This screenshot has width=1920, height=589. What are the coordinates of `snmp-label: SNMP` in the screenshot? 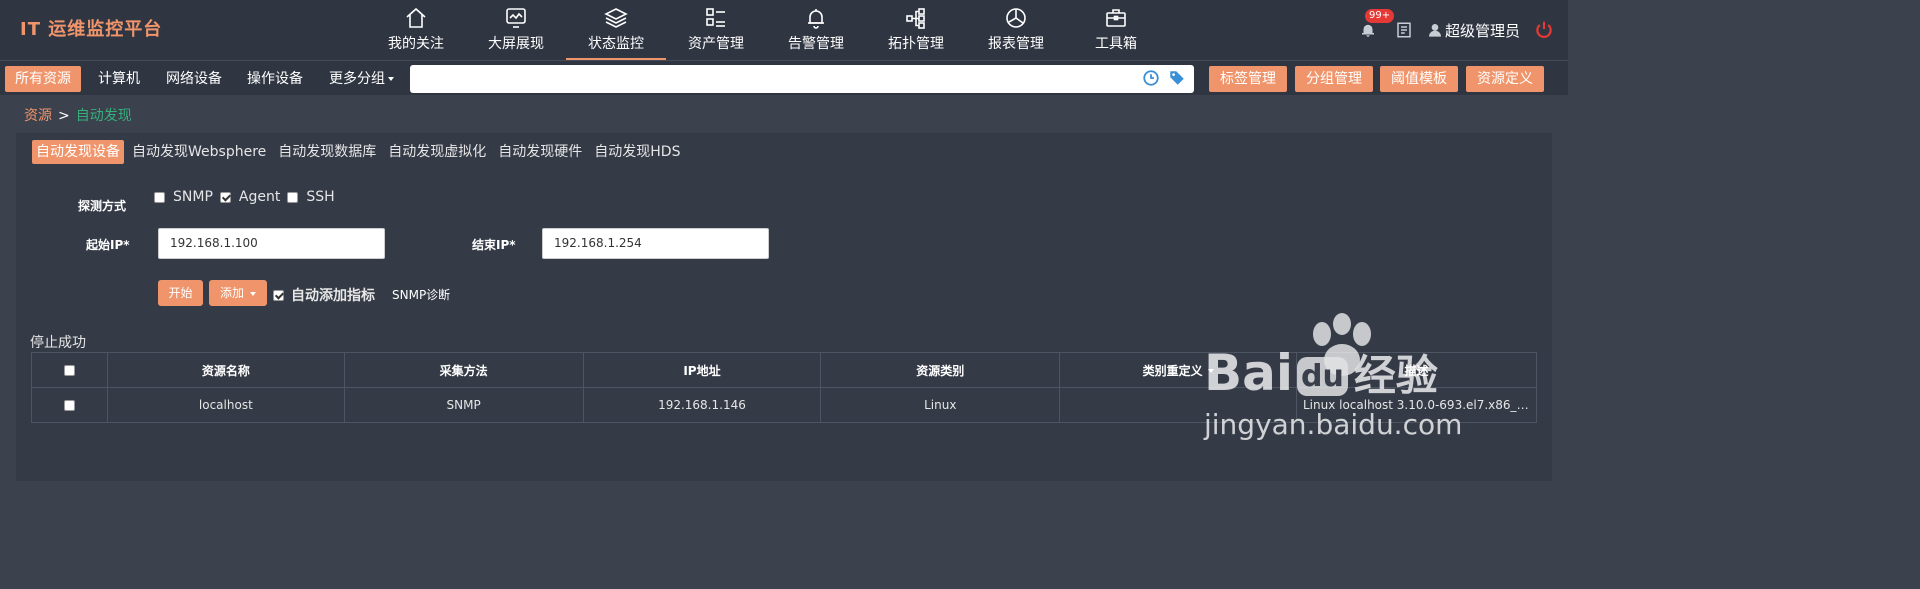 It's located at (193, 197).